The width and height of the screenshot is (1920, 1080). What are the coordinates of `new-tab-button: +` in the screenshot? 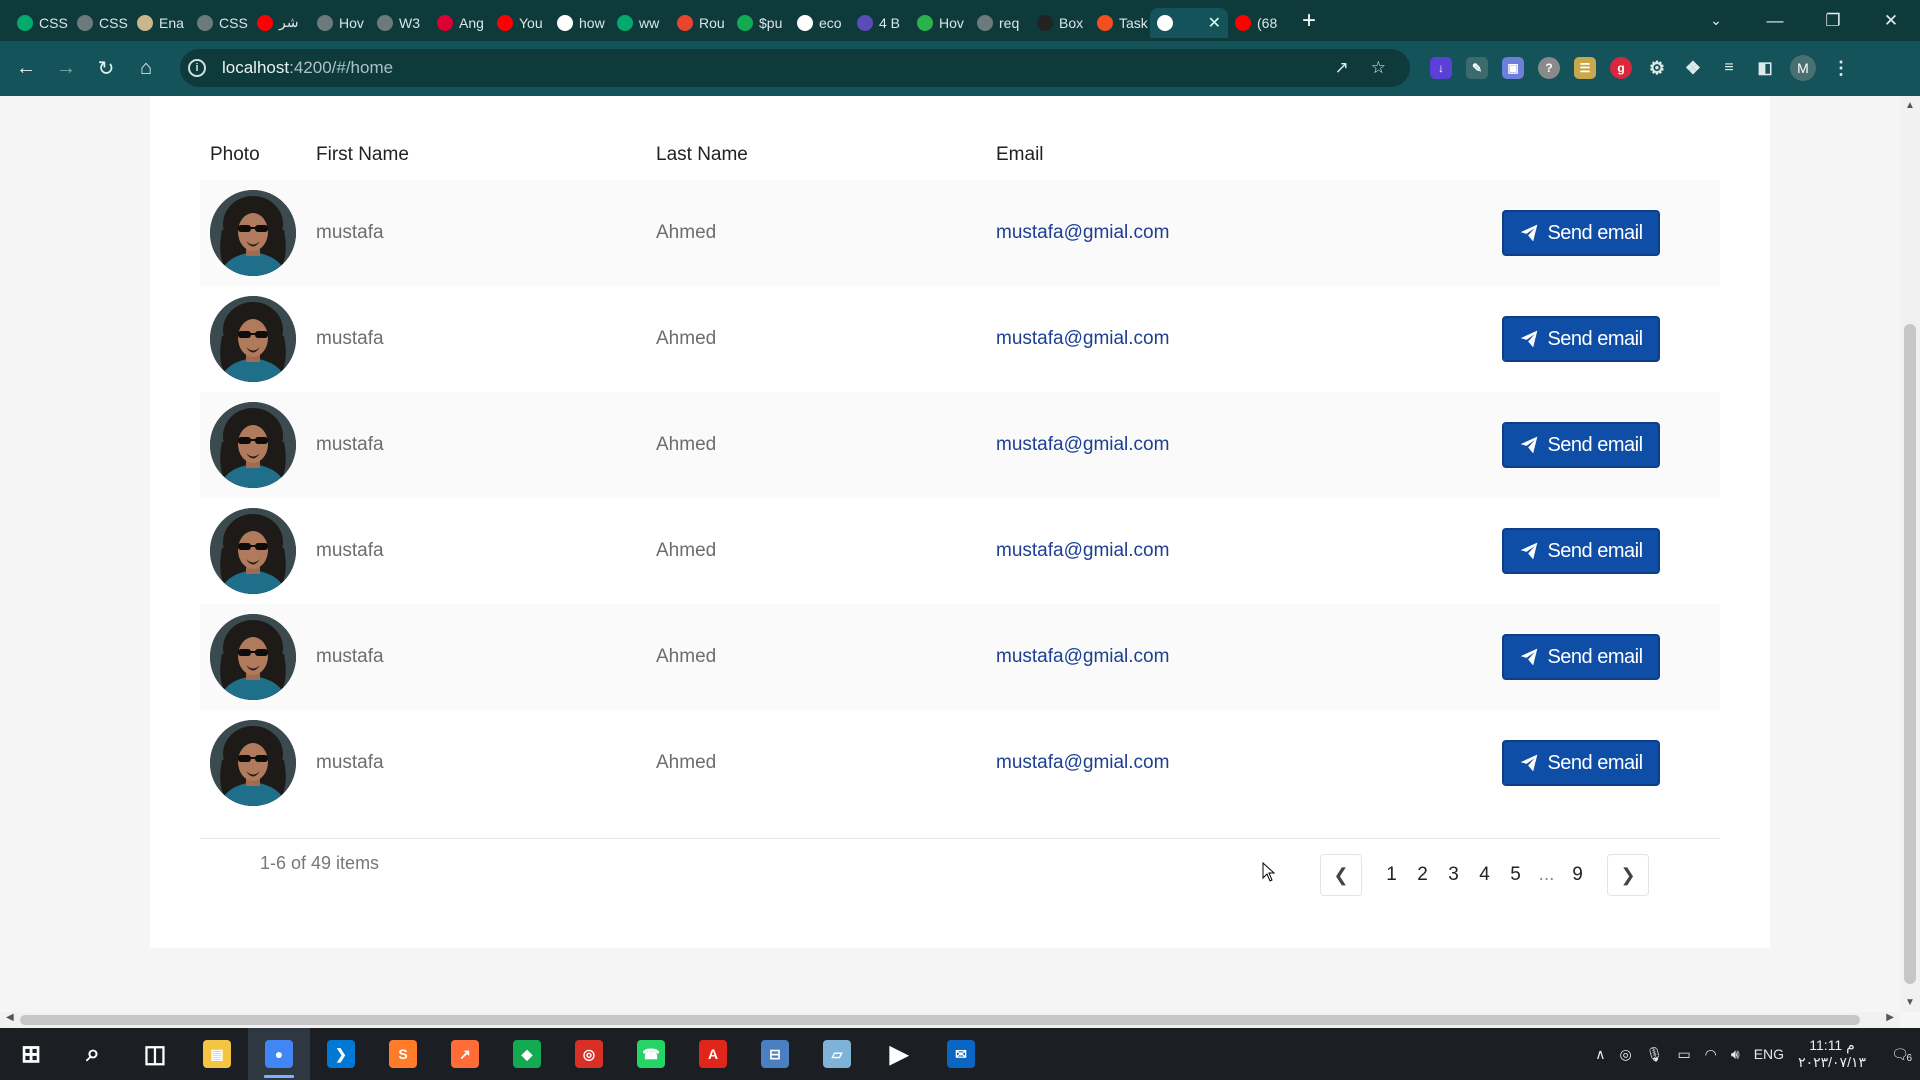 It's located at (1309, 21).